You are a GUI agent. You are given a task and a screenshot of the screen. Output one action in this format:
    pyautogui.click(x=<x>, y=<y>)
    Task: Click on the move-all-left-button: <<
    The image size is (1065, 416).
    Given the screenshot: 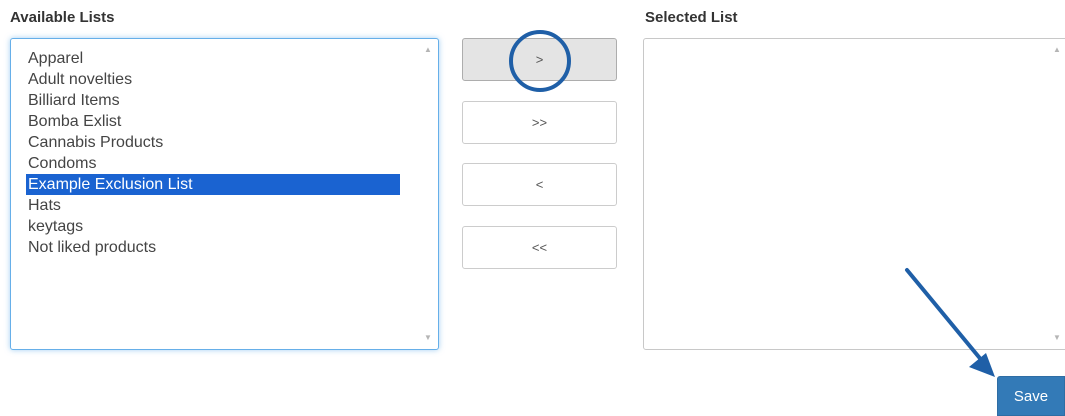 What is the action you would take?
    pyautogui.click(x=539, y=247)
    